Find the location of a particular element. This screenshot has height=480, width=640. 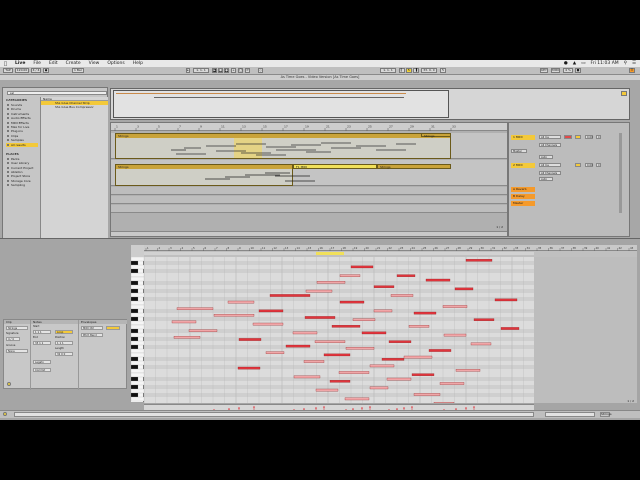

draw-mode-button: ✎ is located at coordinates (443, 70).